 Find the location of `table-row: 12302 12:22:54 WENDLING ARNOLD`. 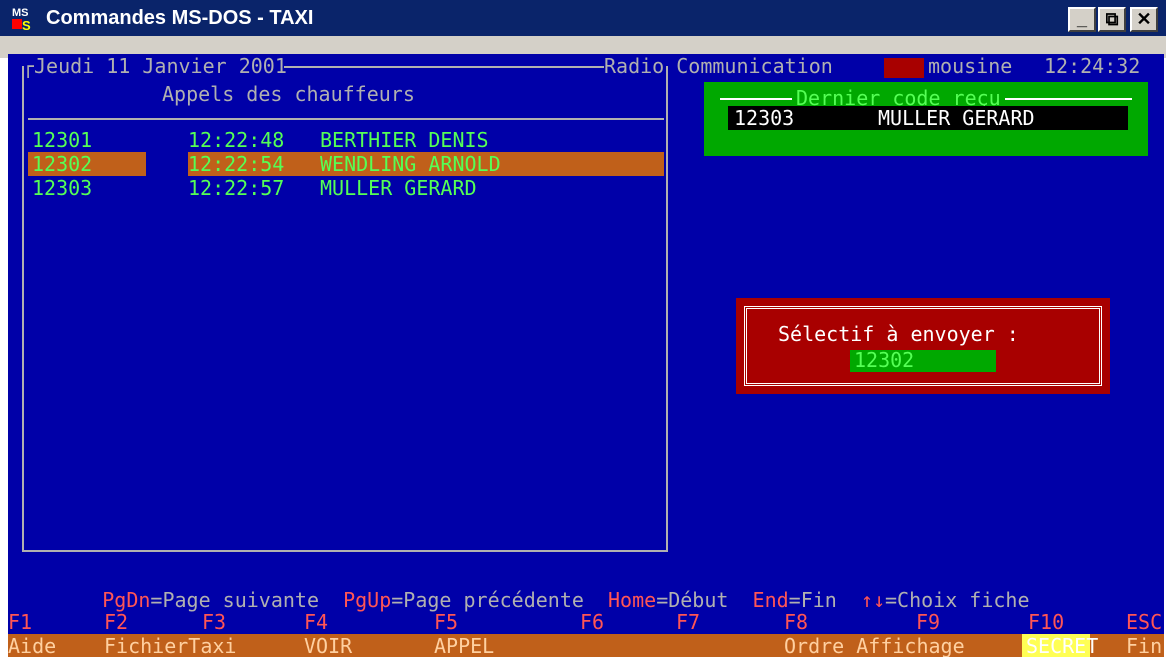

table-row: 12302 12:22:54 WENDLING ARNOLD is located at coordinates (346, 164).